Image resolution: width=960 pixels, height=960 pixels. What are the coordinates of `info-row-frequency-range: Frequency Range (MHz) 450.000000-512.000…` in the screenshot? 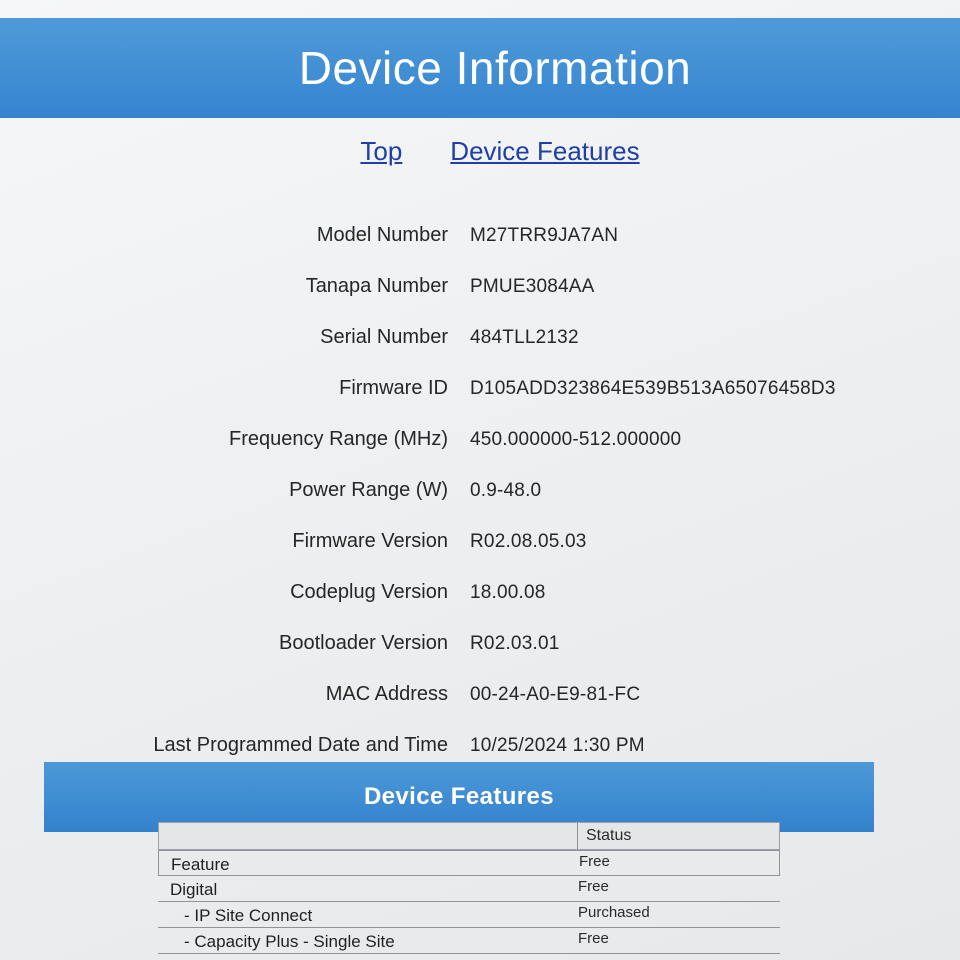 It's located at (520, 439).